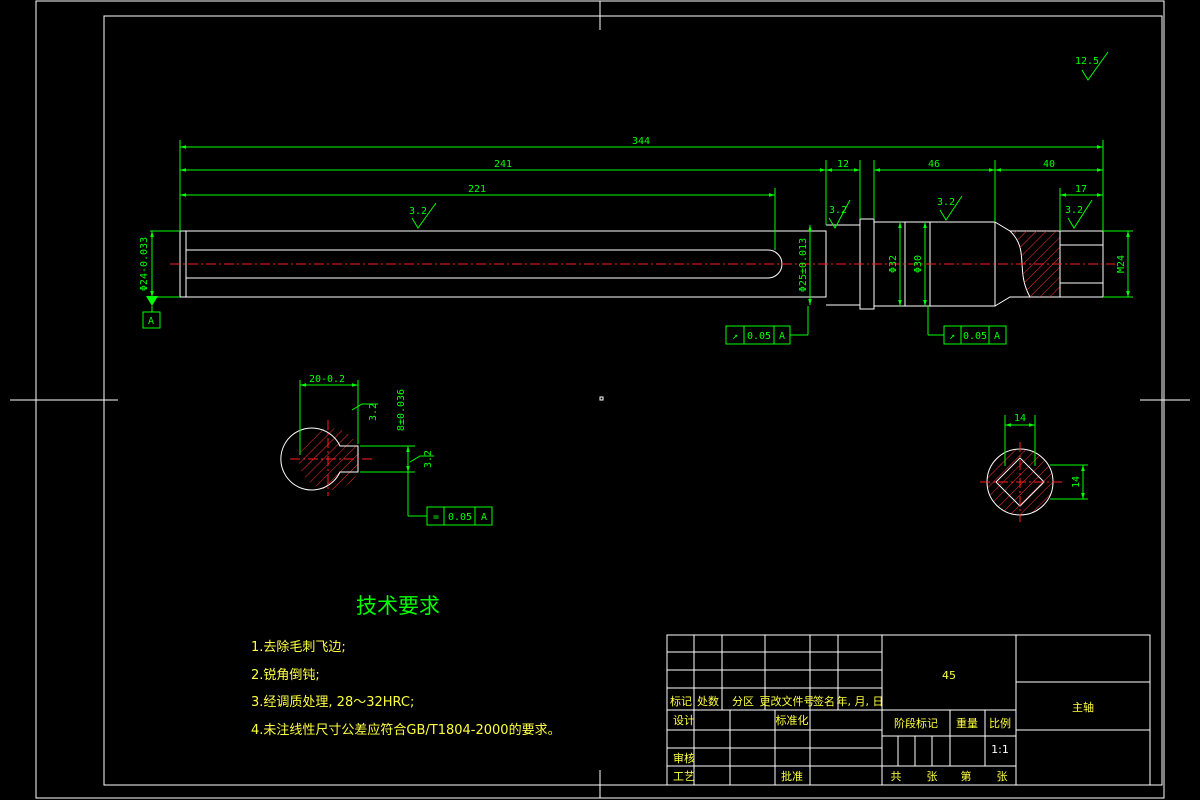  I want to click on roughness-symbols: 12.5 3.2 3.2 3.2 3.2, so click(759, 140).